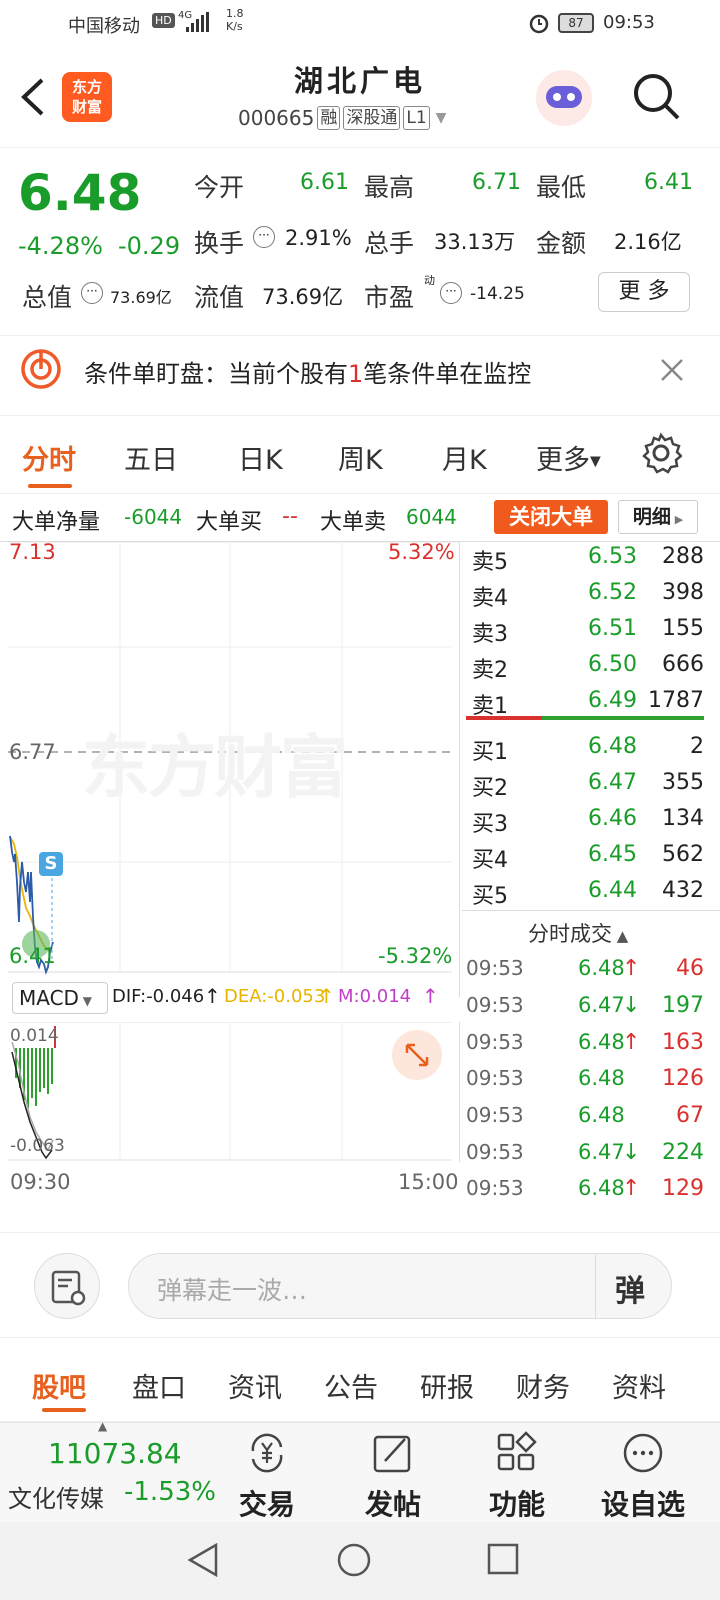 The width and height of the screenshot is (720, 1600). I want to click on bottom-price-label: 6.41, so click(32, 956).